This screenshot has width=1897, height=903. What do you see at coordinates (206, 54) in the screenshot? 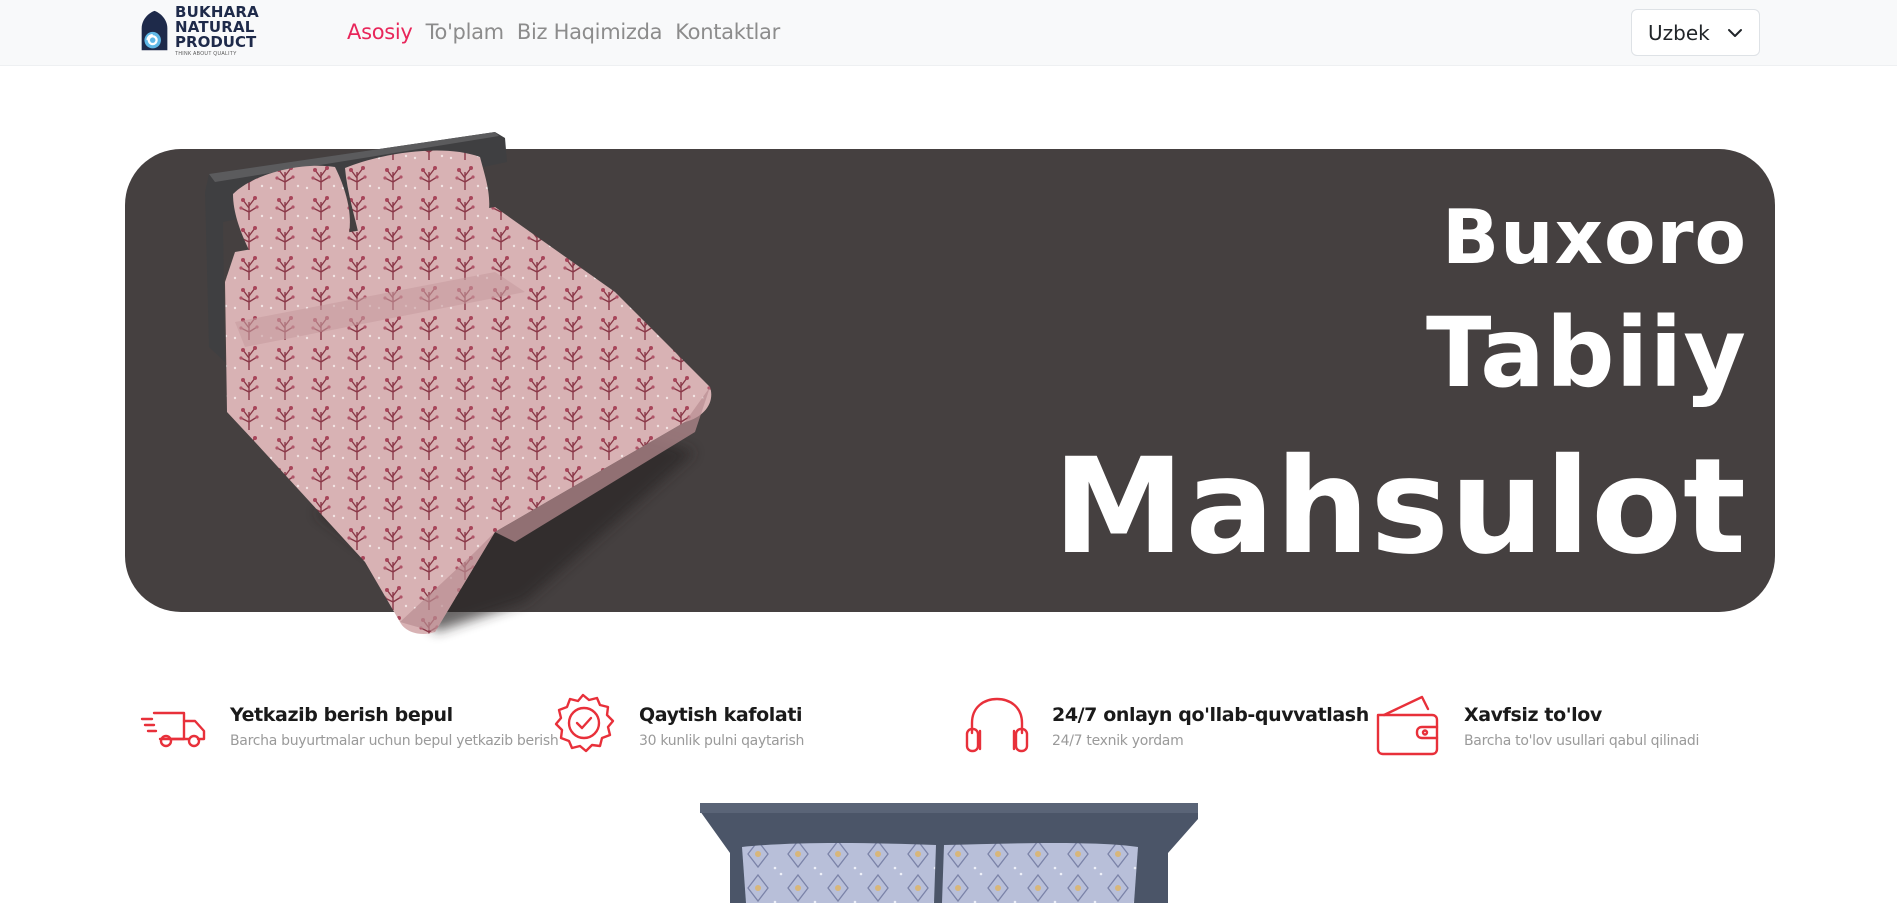
I see `brand-tagline: THINK ABOUT QUALITY` at bounding box center [206, 54].